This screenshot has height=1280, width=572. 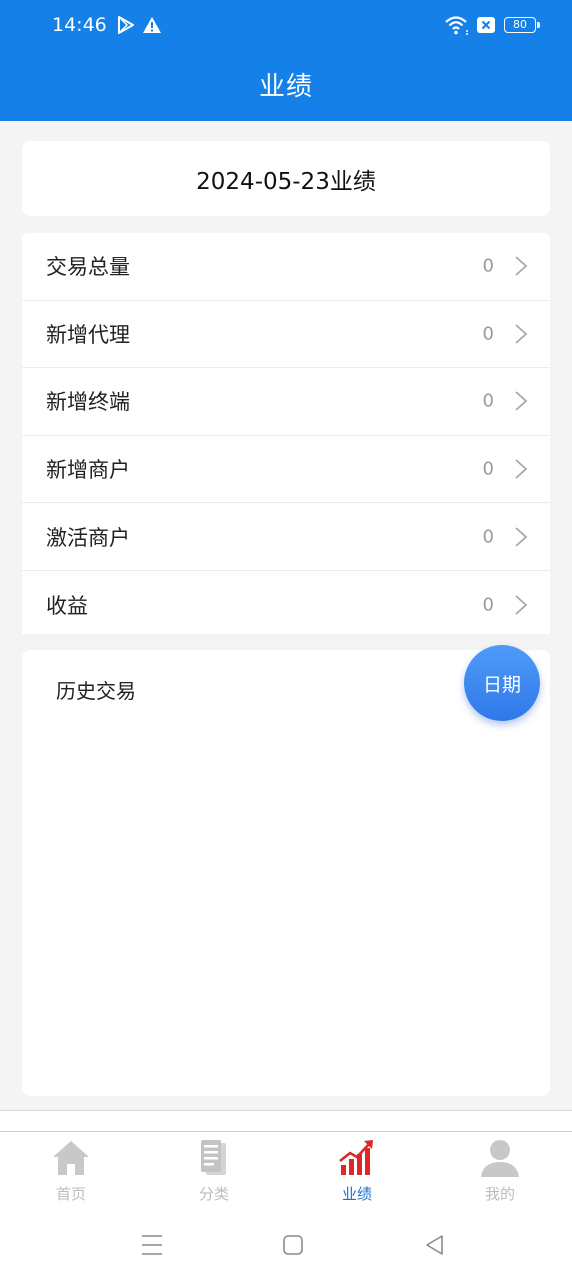 I want to click on tab-label: 分类, so click(x=213, y=1194).